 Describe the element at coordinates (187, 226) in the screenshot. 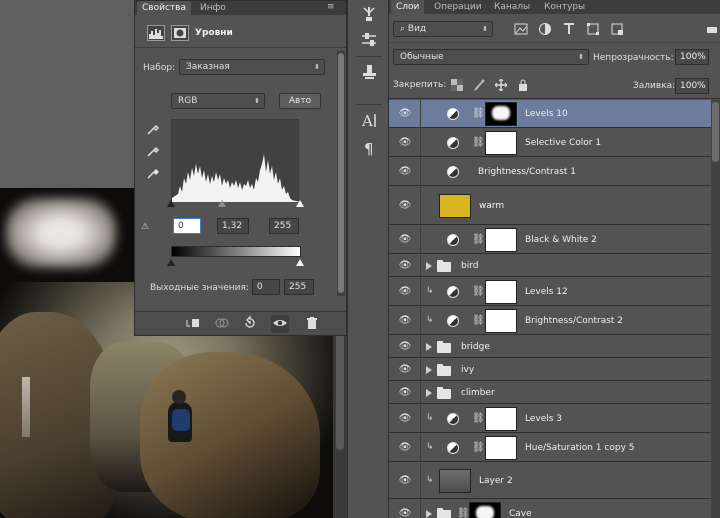

I see `input-black-field: 0` at that location.